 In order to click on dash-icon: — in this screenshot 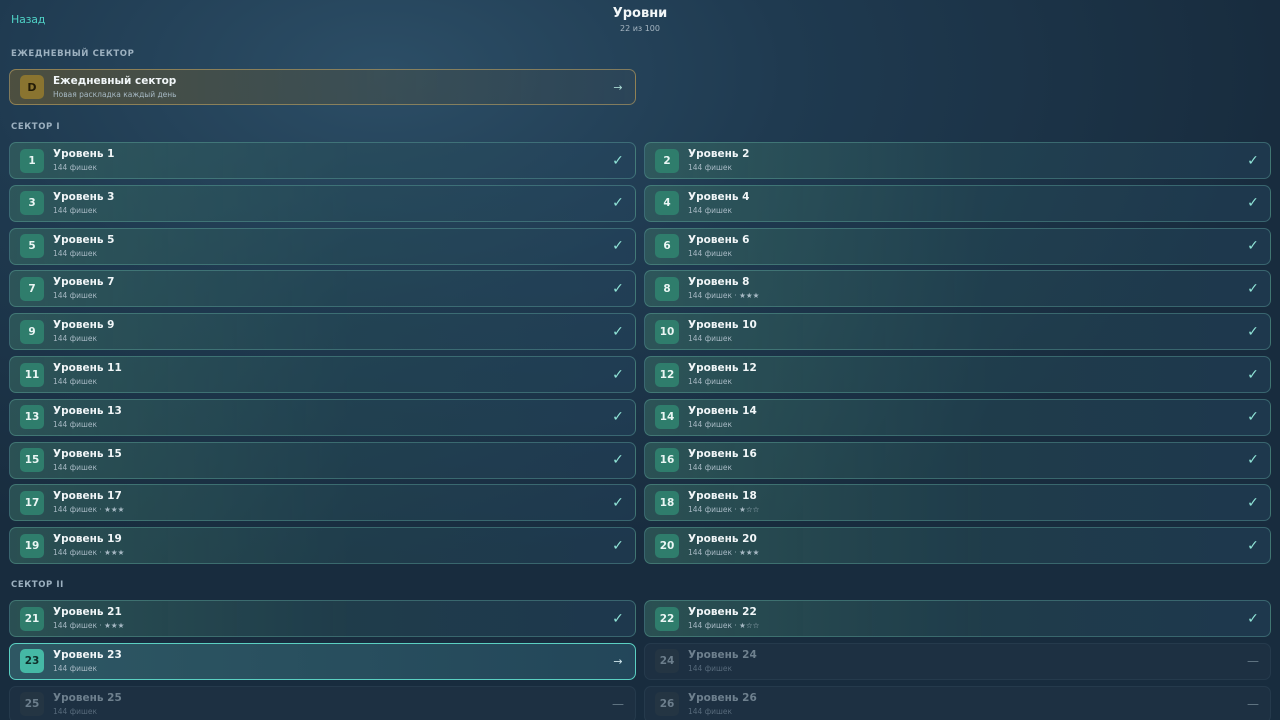, I will do `click(618, 704)`.